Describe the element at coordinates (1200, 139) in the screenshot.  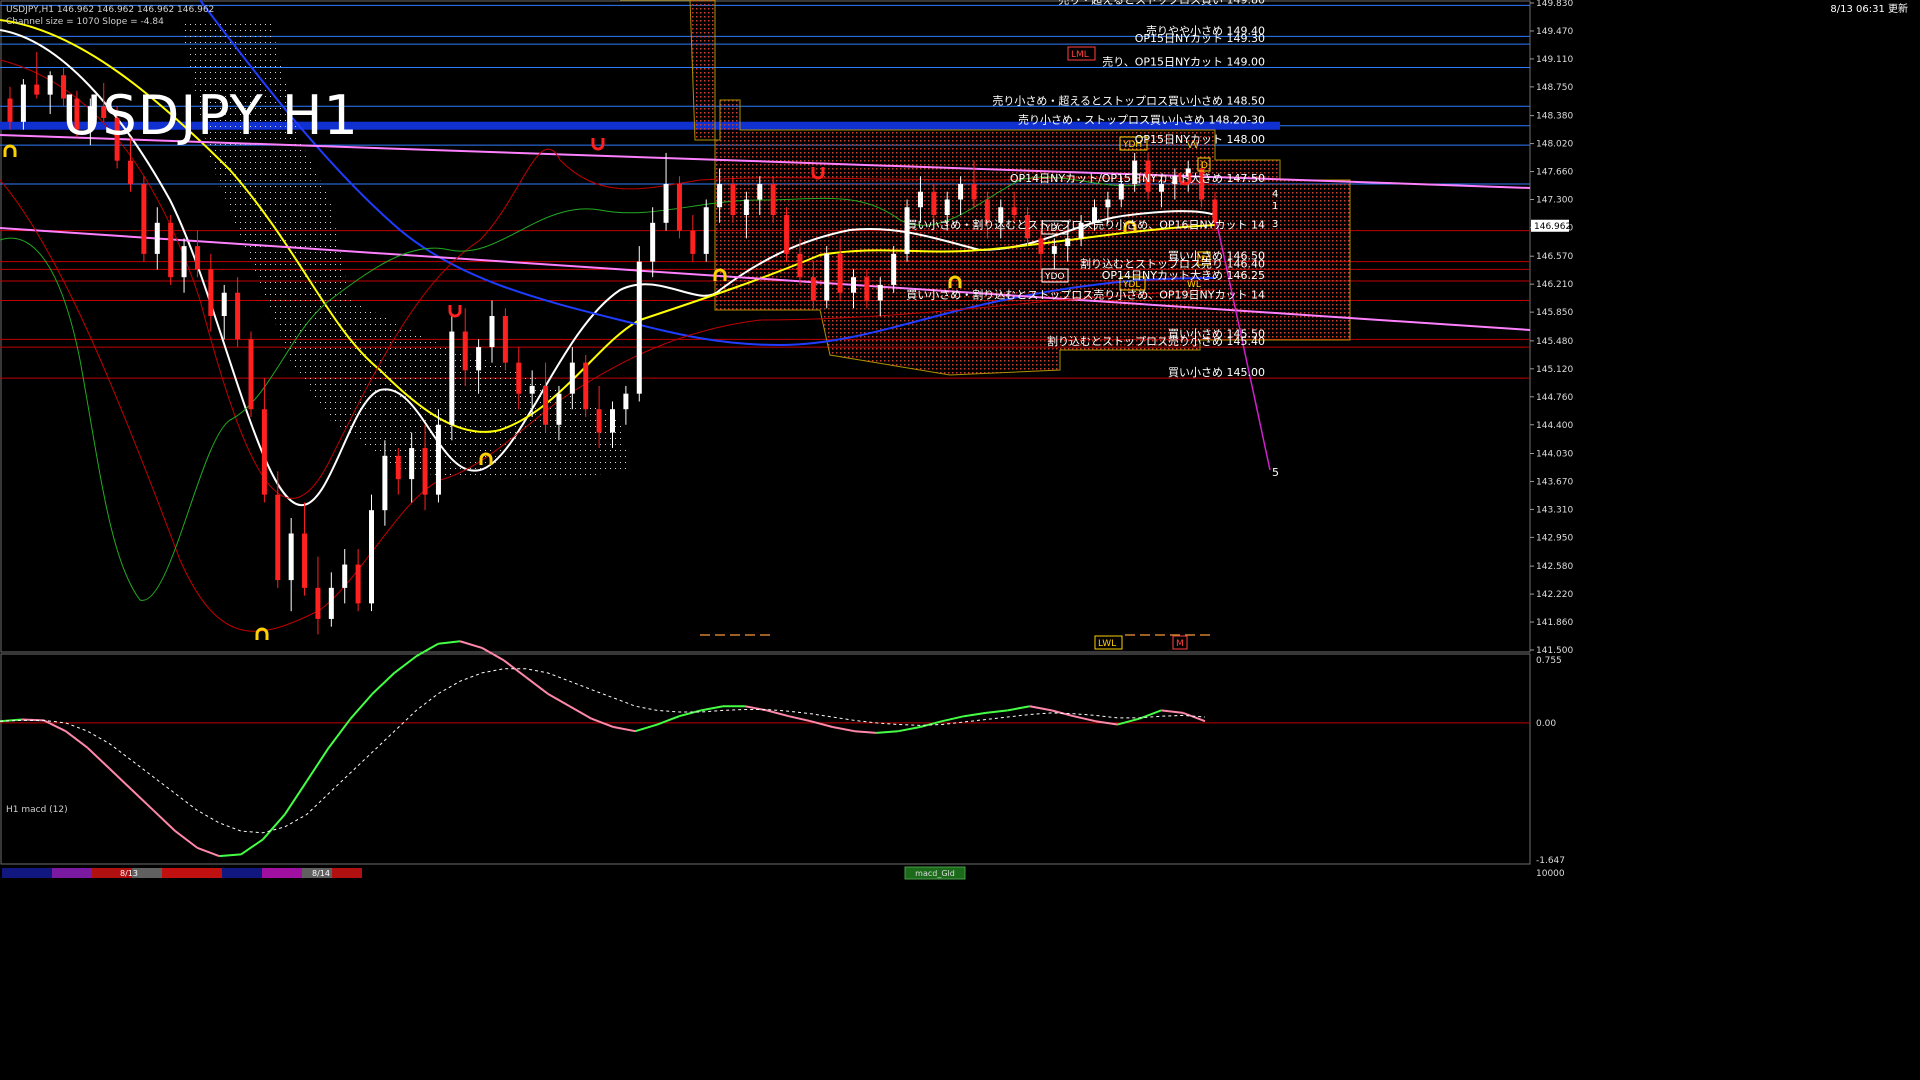
I see `level-annotation-text: OP15日NYカット 148.00` at that location.